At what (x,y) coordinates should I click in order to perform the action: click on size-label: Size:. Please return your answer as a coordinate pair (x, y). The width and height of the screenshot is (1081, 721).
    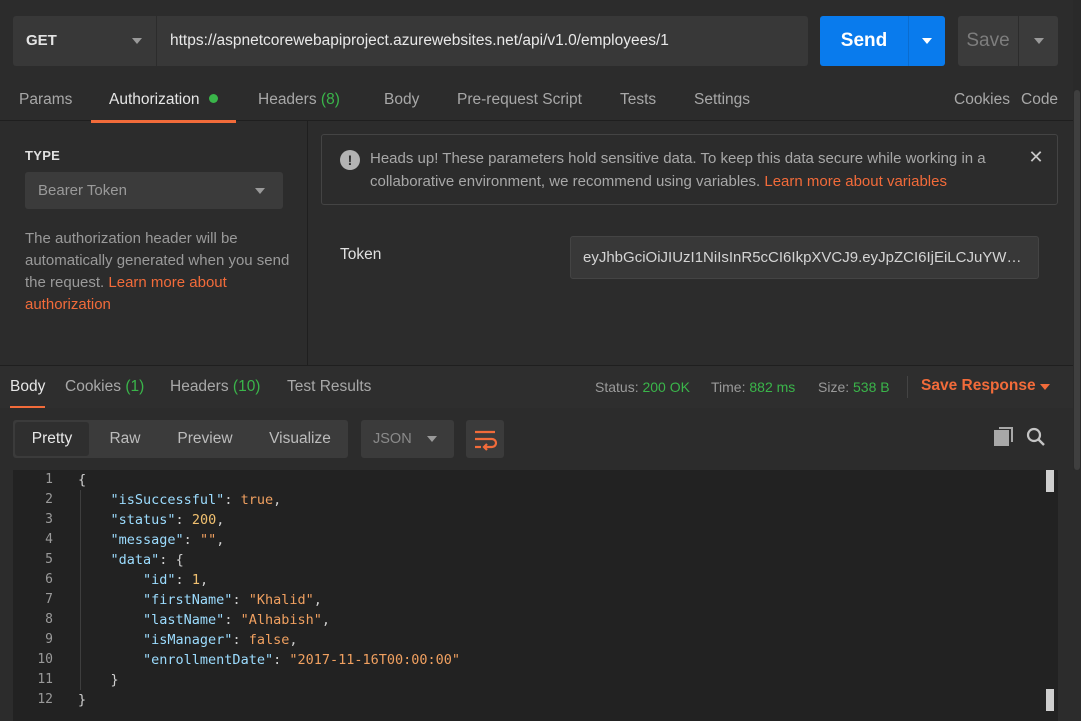
    Looking at the image, I should click on (834, 387).